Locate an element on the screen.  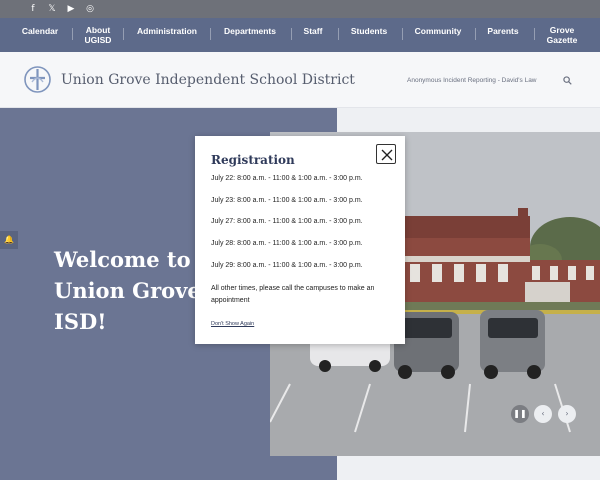
nav-item-departments: Departments is located at coordinates (250, 31).